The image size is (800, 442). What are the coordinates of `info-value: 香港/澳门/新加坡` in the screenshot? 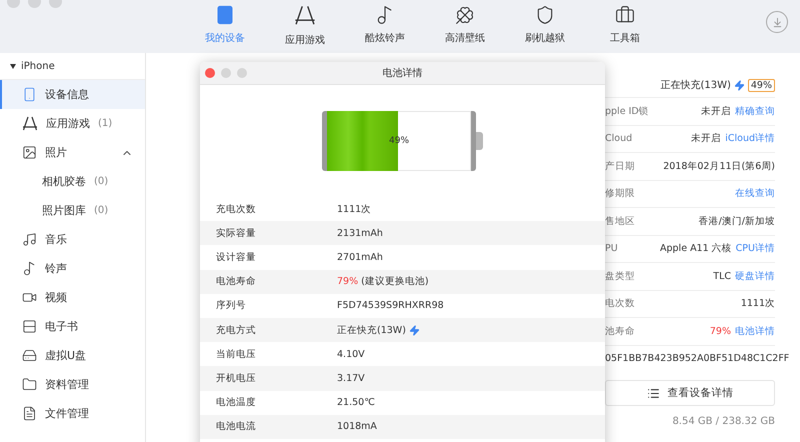 It's located at (736, 221).